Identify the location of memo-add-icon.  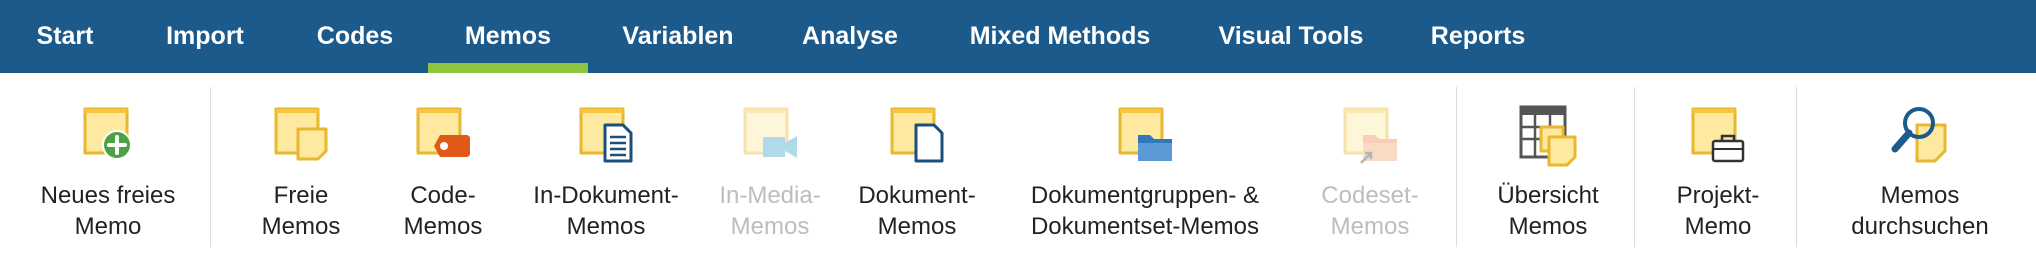
(108, 134).